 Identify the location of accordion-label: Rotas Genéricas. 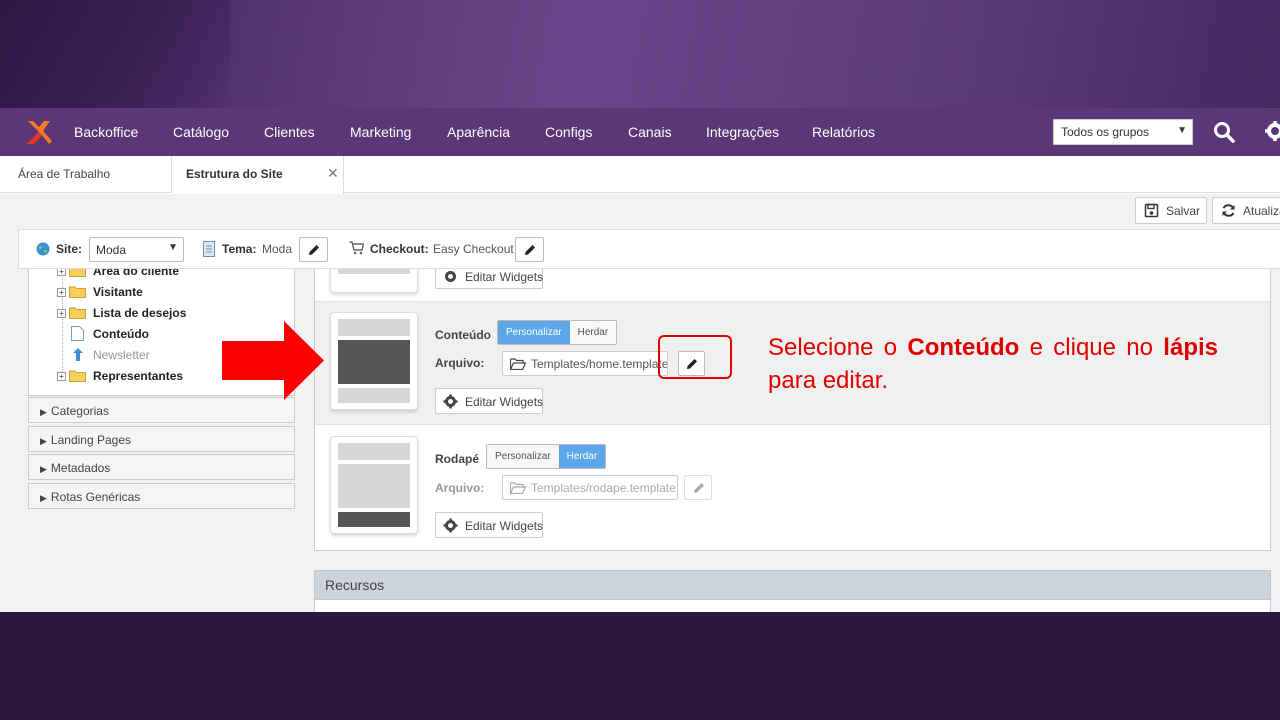
(95, 497).